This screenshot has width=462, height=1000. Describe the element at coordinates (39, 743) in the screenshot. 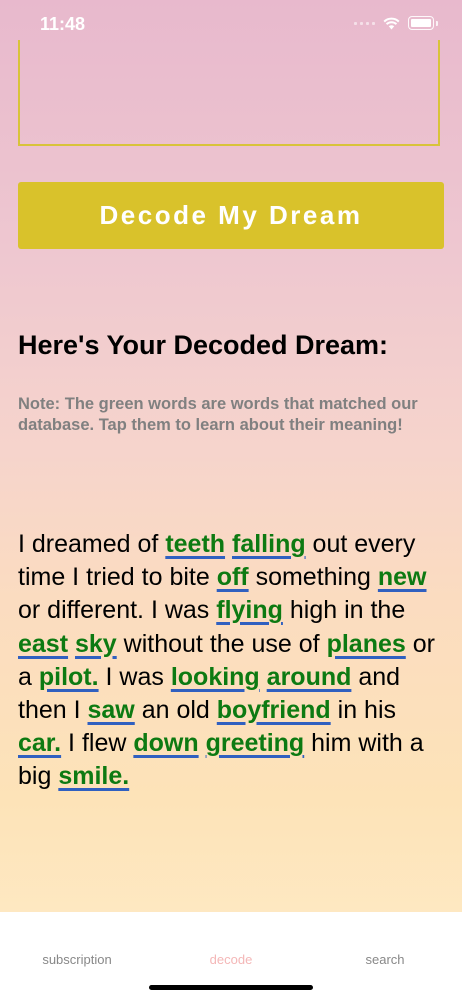

I see `matched-dream-word: car.` at that location.